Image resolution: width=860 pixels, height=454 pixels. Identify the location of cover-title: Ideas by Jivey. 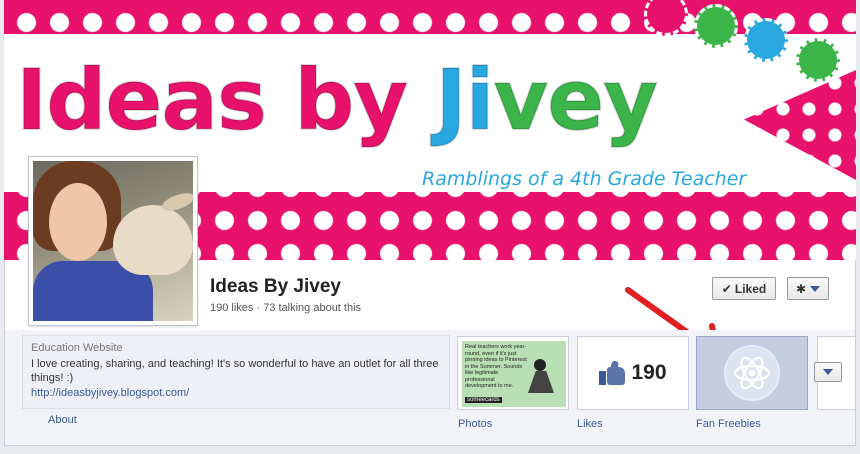
(337, 100).